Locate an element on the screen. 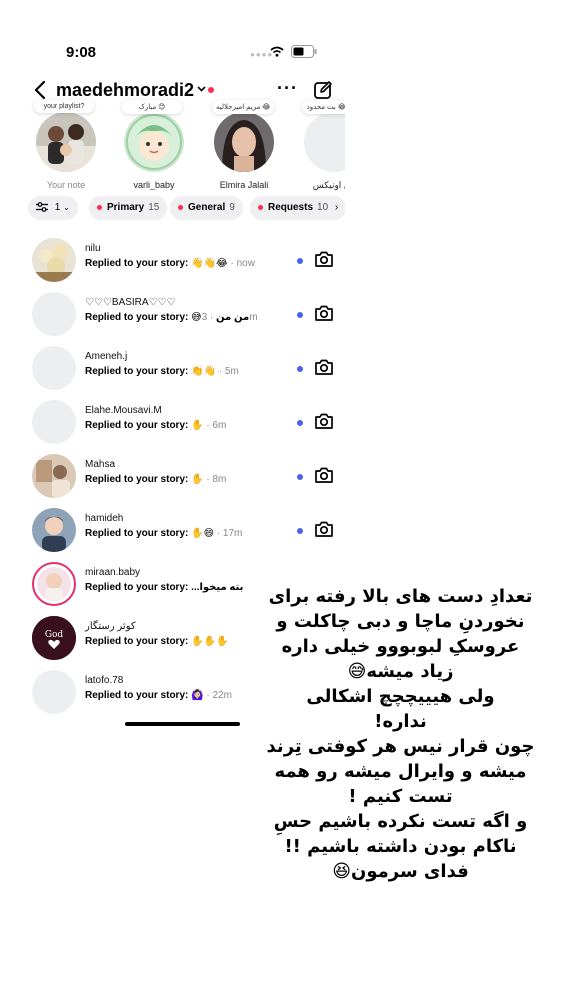 The width and height of the screenshot is (563, 1000). note-bubble: مبارک 😊 is located at coordinates (152, 107).